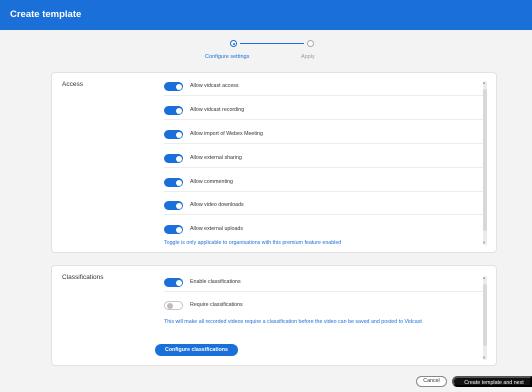 The image size is (532, 392). I want to click on access-scrollbar: ▲ ▼, so click(484, 163).